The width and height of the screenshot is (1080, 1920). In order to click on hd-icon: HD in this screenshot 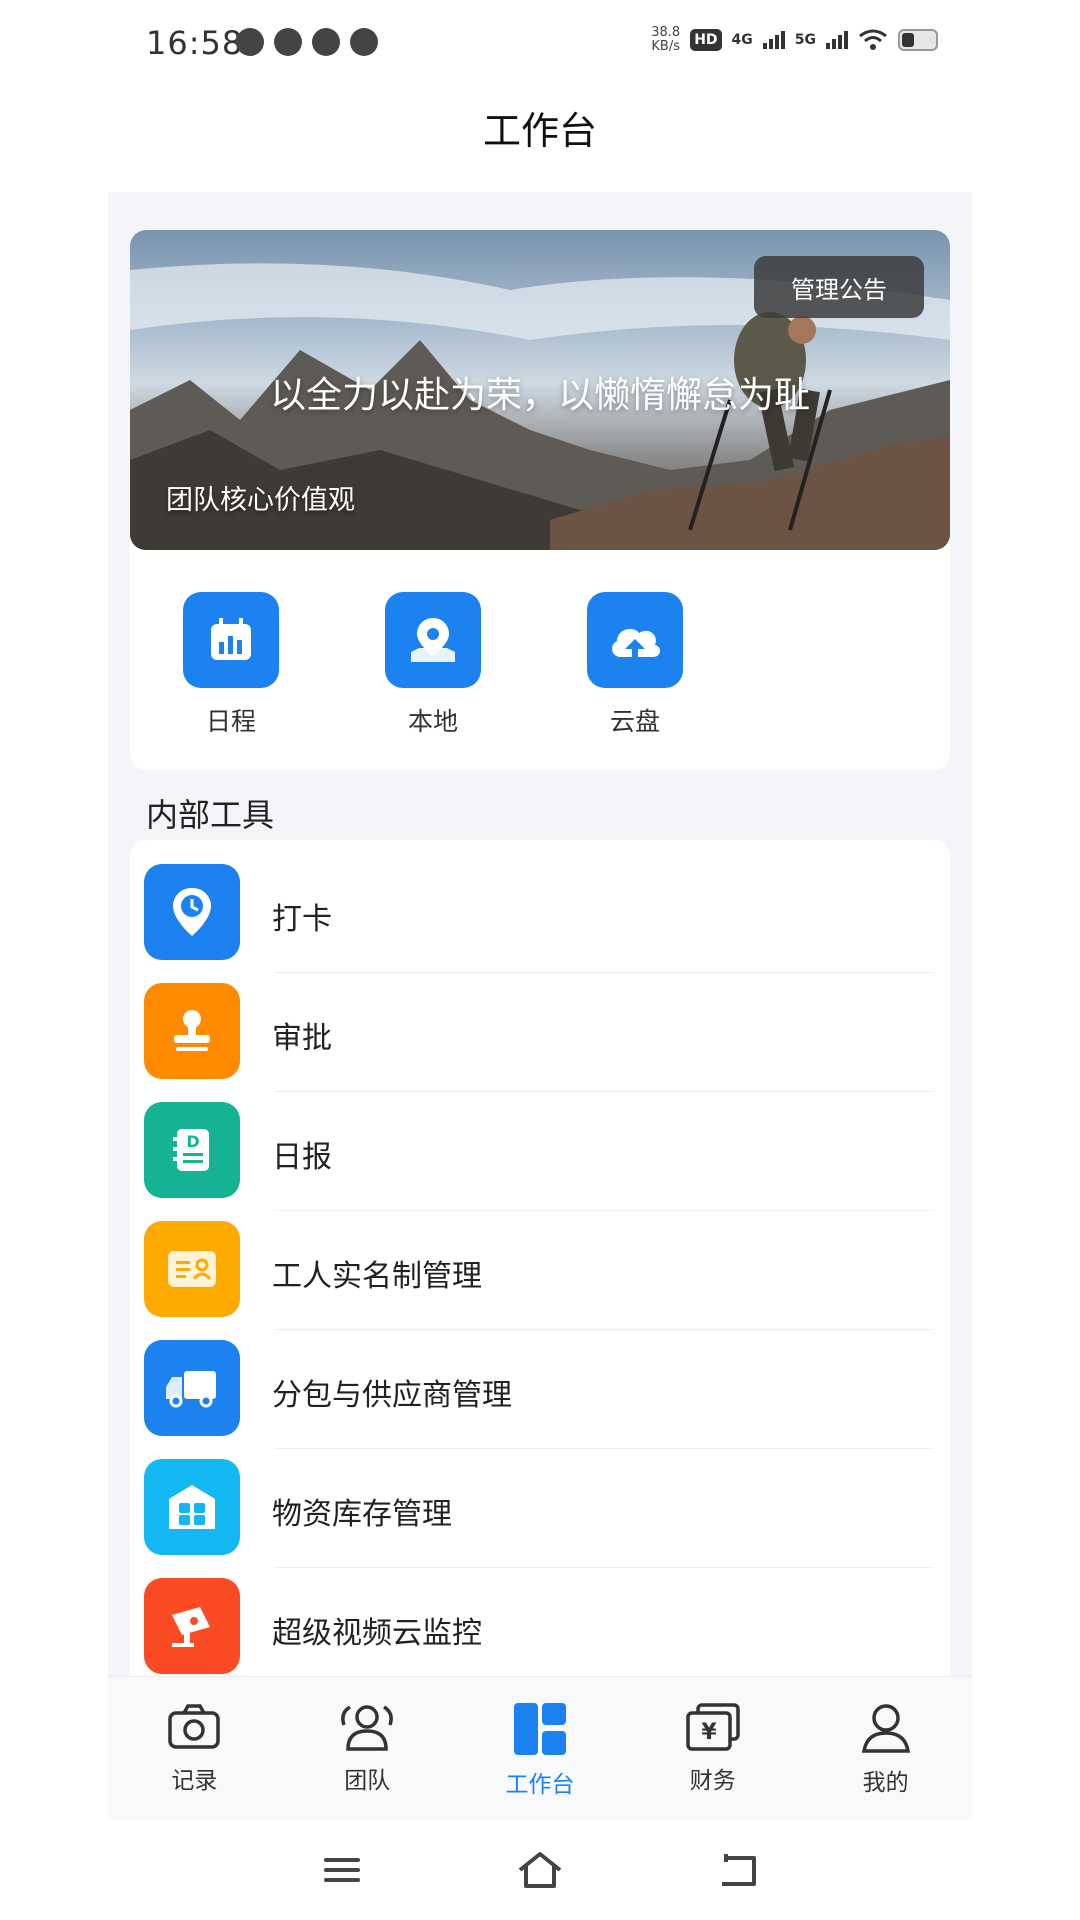, I will do `click(706, 40)`.